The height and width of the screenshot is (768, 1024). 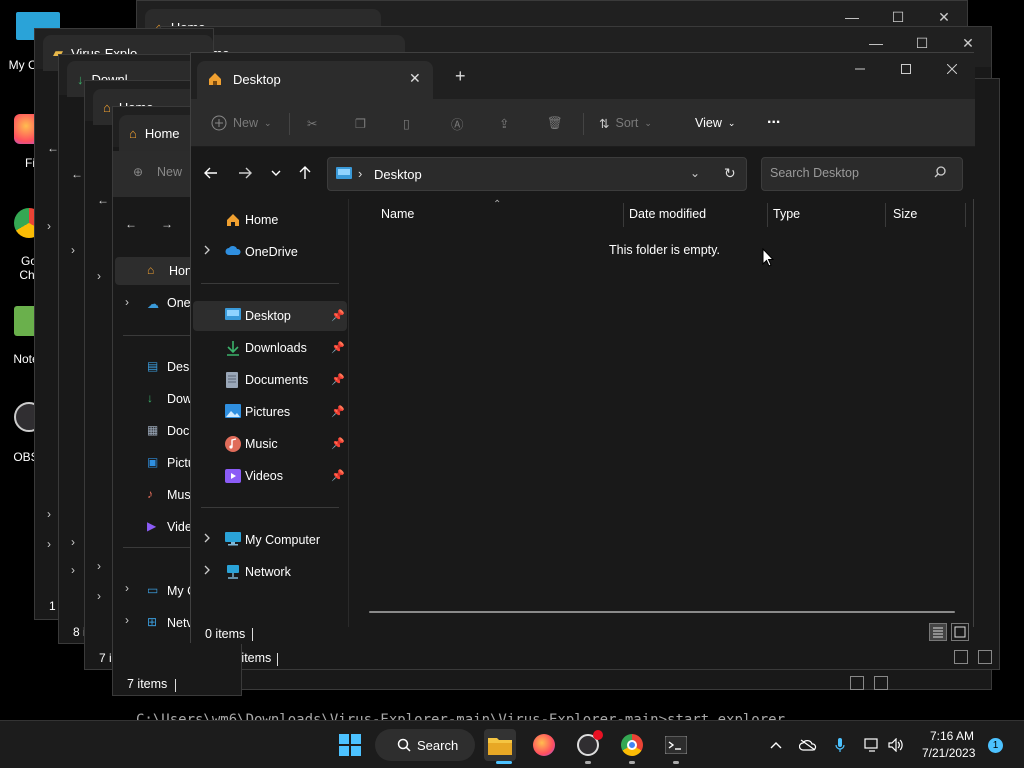 What do you see at coordinates (179, 399) in the screenshot?
I see `sidebar-item-label: Dow` at bounding box center [179, 399].